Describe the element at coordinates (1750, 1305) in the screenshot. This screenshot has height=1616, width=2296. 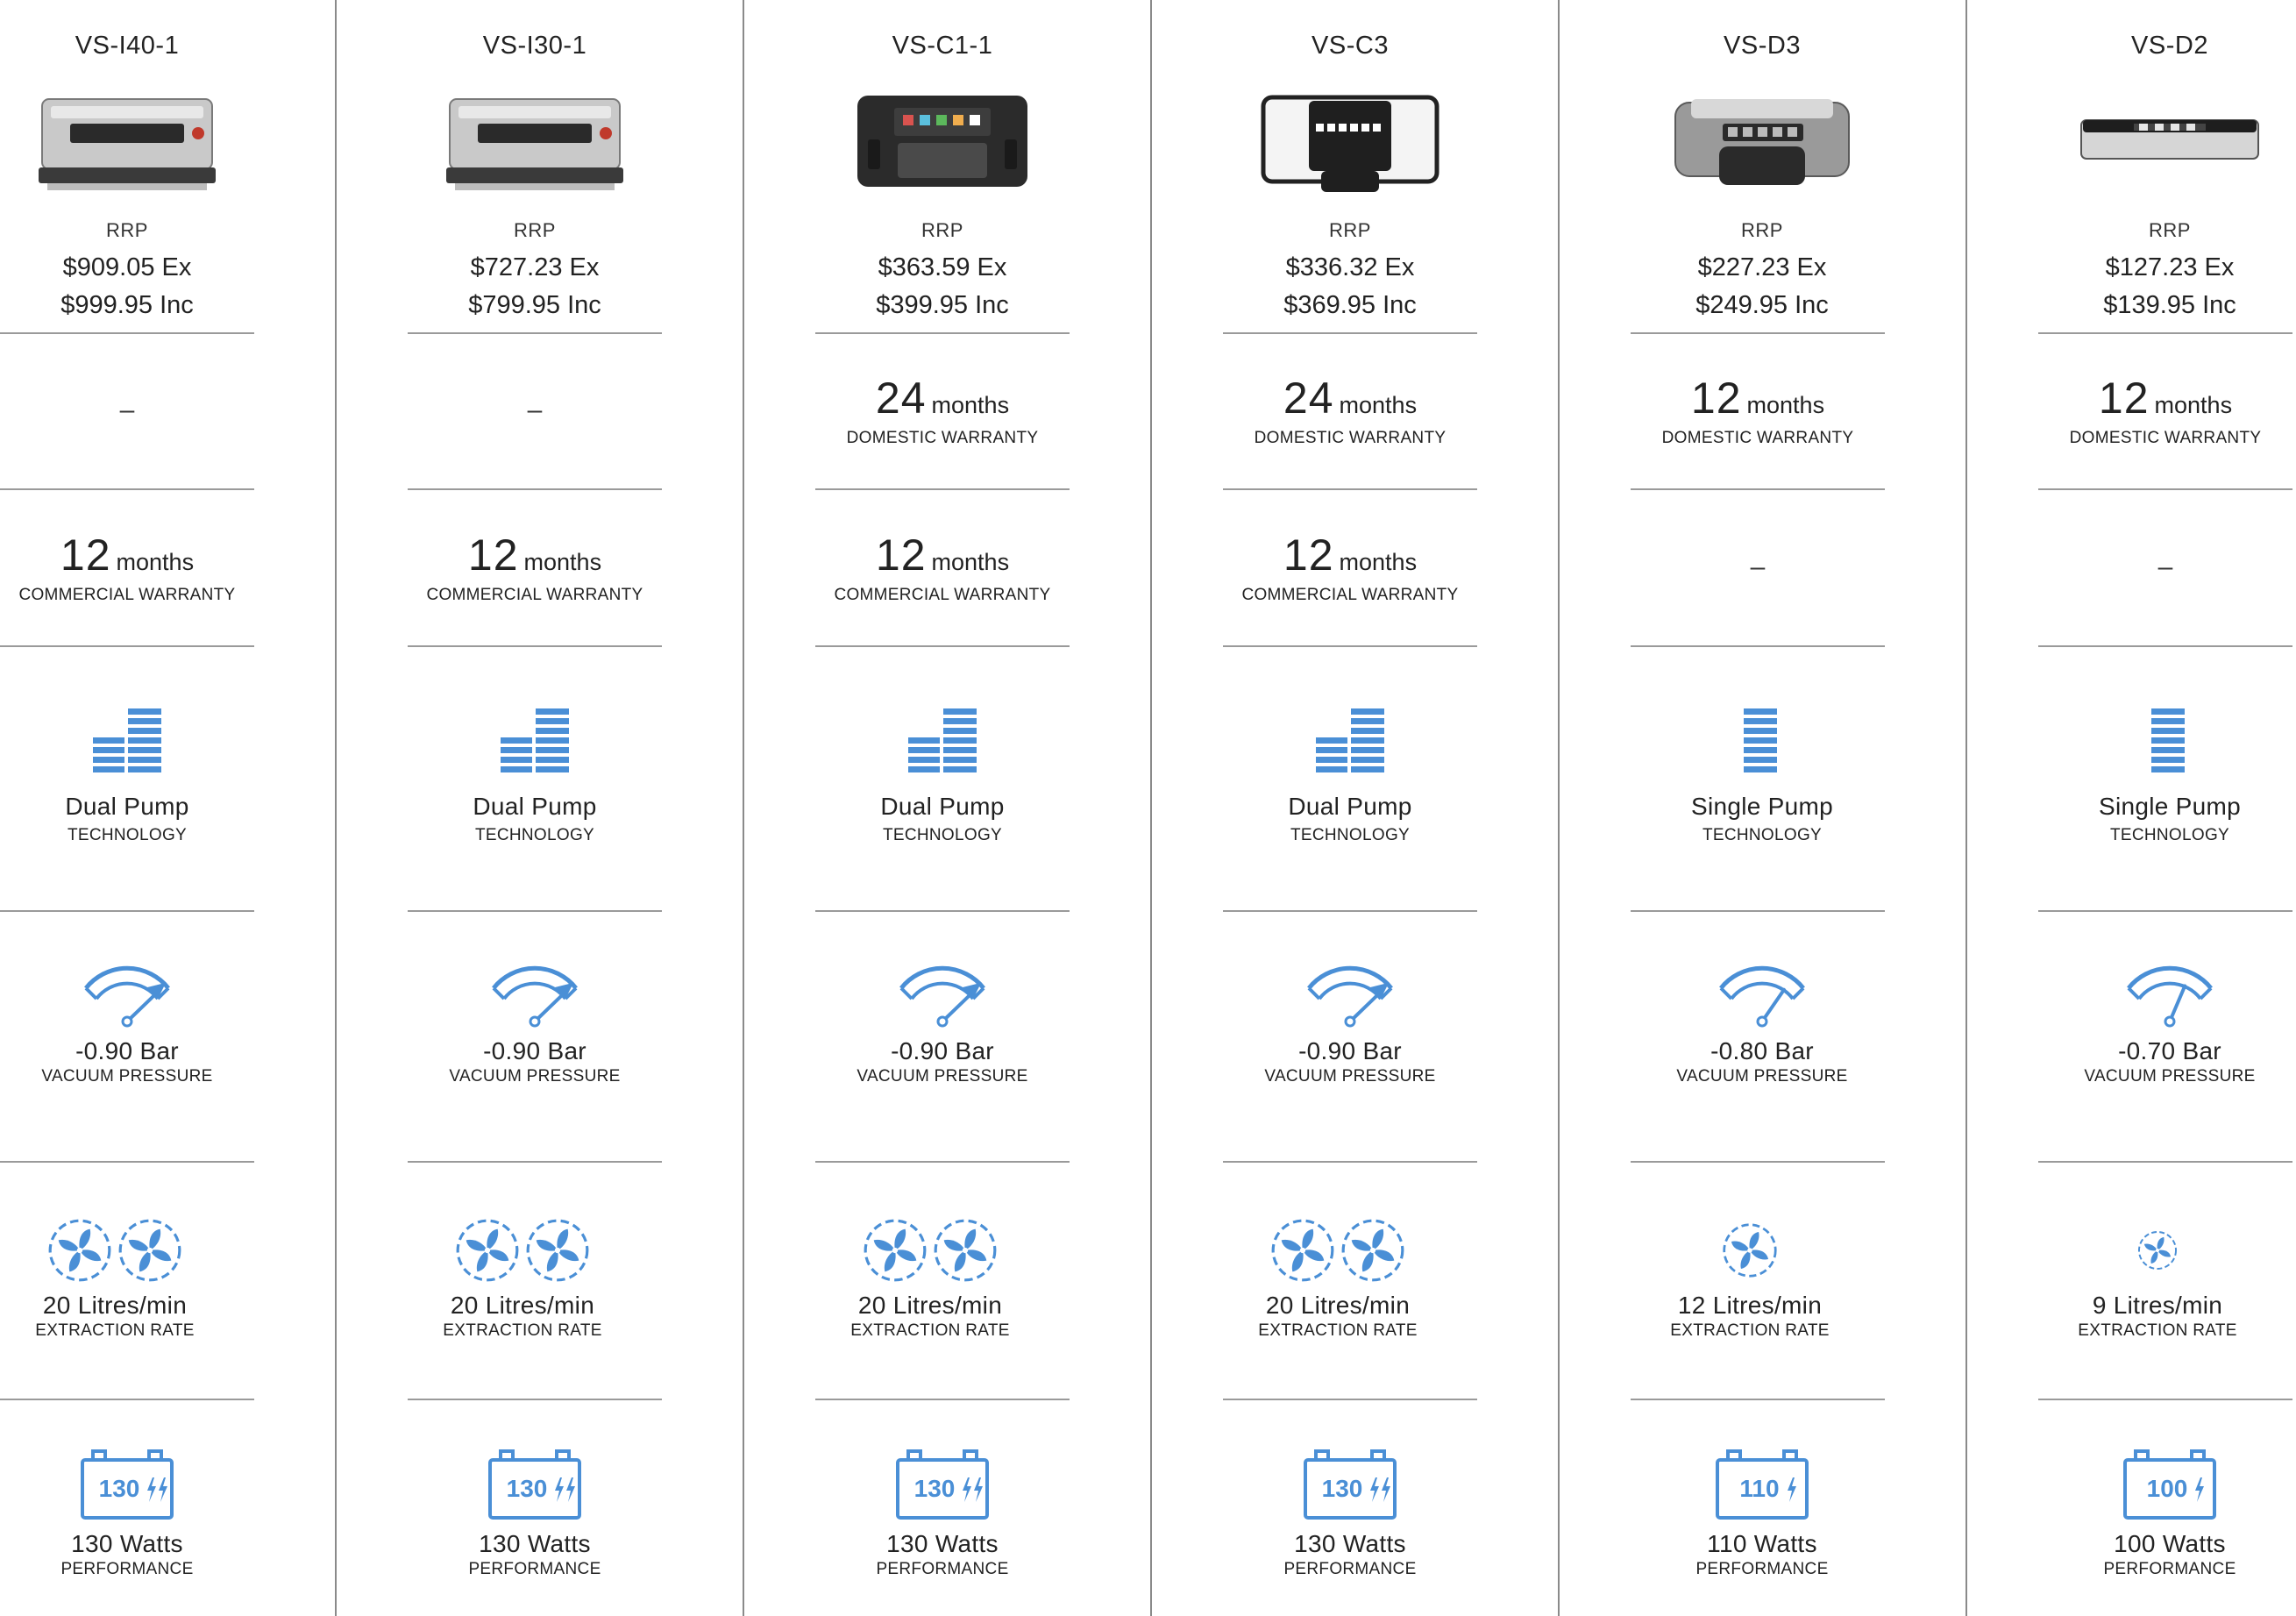
I see `extraction-rate: 12 Litres/min` at that location.